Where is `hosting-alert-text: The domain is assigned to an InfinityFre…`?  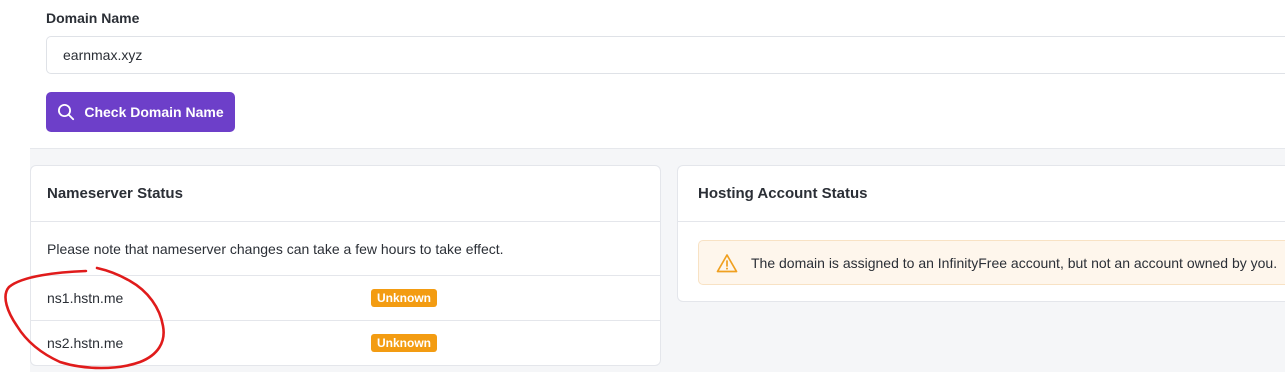 hosting-alert-text: The domain is assigned to an InfinityFre… is located at coordinates (1014, 262).